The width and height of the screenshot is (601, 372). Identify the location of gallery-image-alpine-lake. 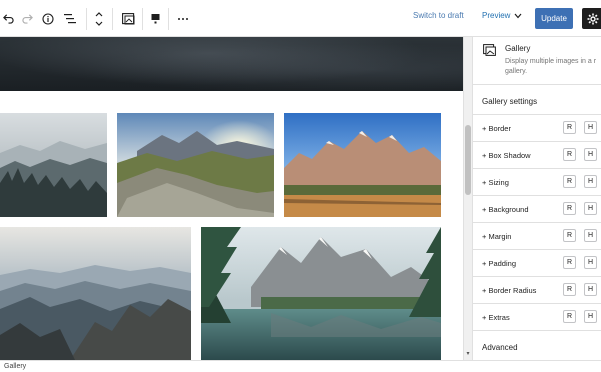
(321, 293).